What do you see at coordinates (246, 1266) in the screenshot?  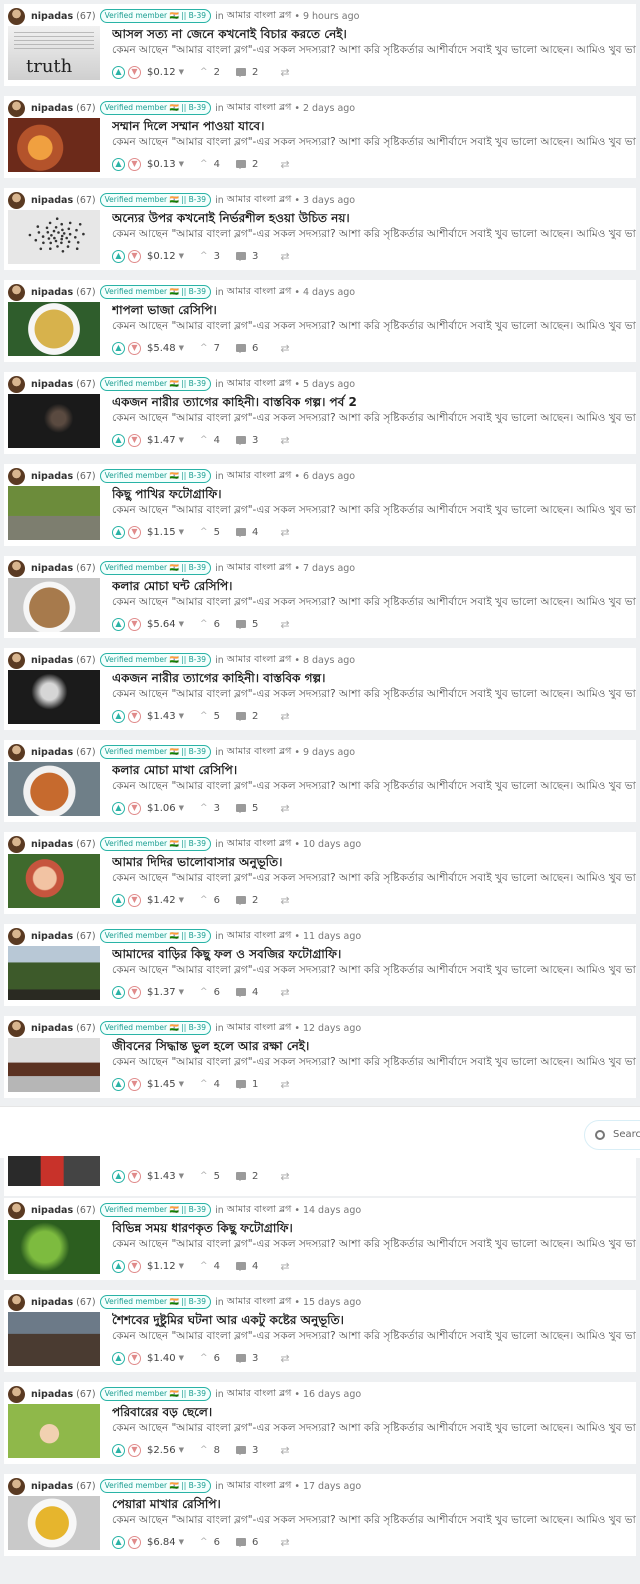 I see `comments-count: 4` at bounding box center [246, 1266].